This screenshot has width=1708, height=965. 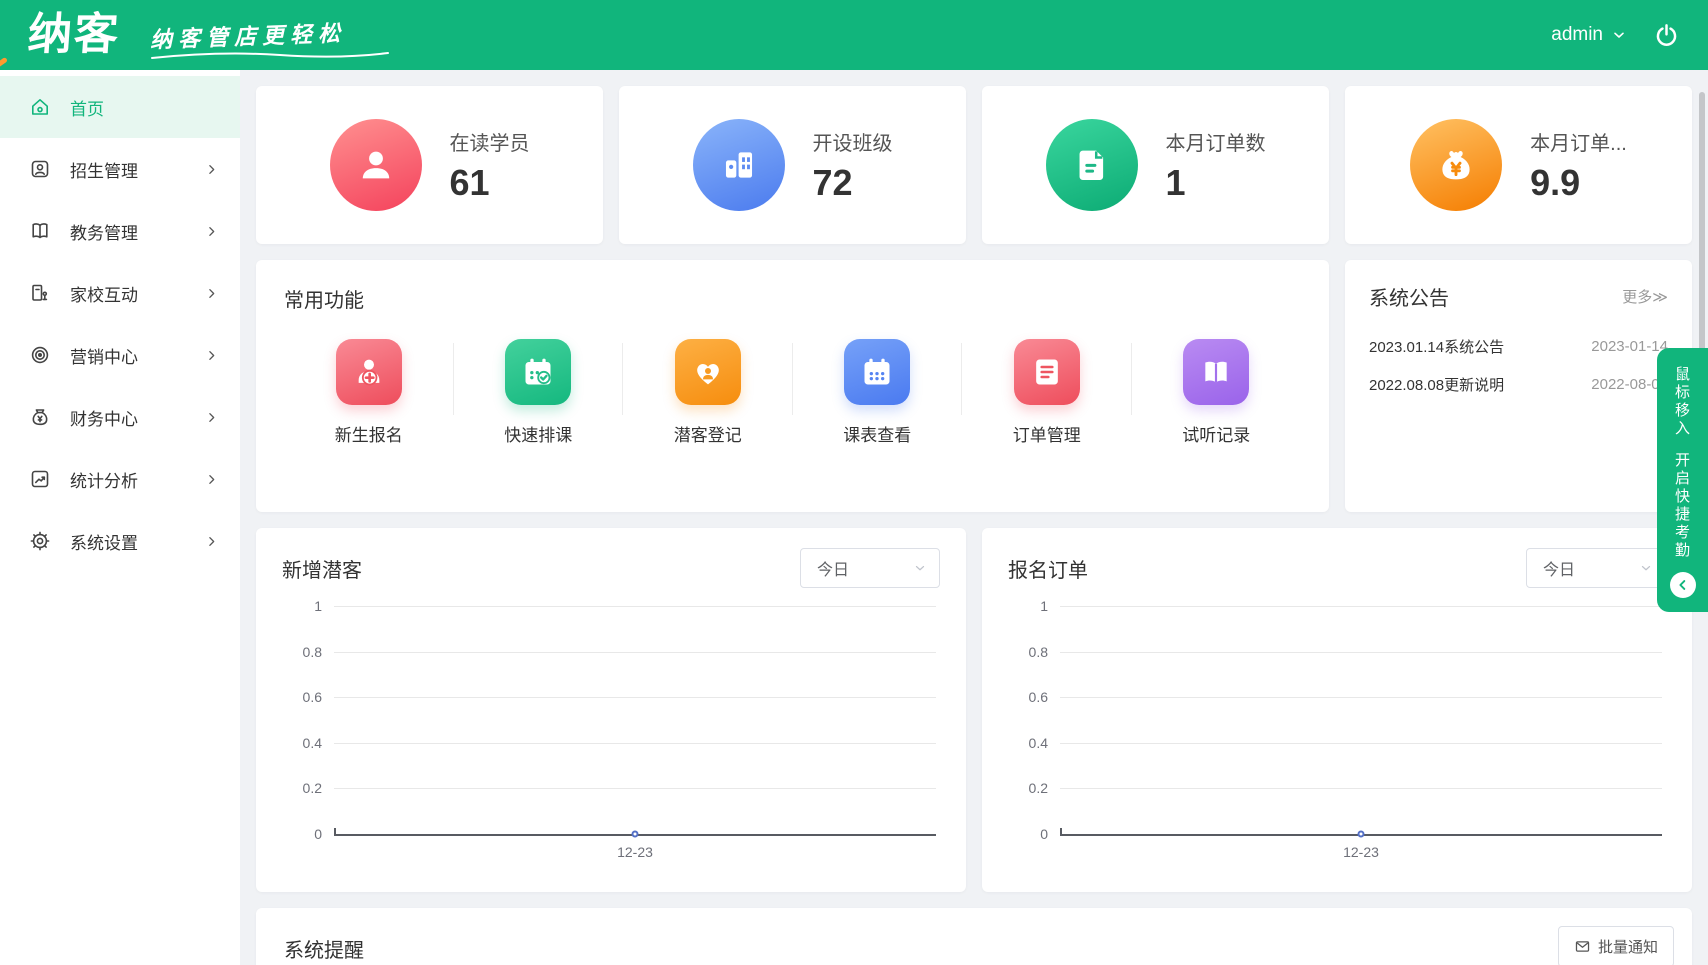 I want to click on sidebar-item-marketing: 营销中心, so click(x=120, y=355).